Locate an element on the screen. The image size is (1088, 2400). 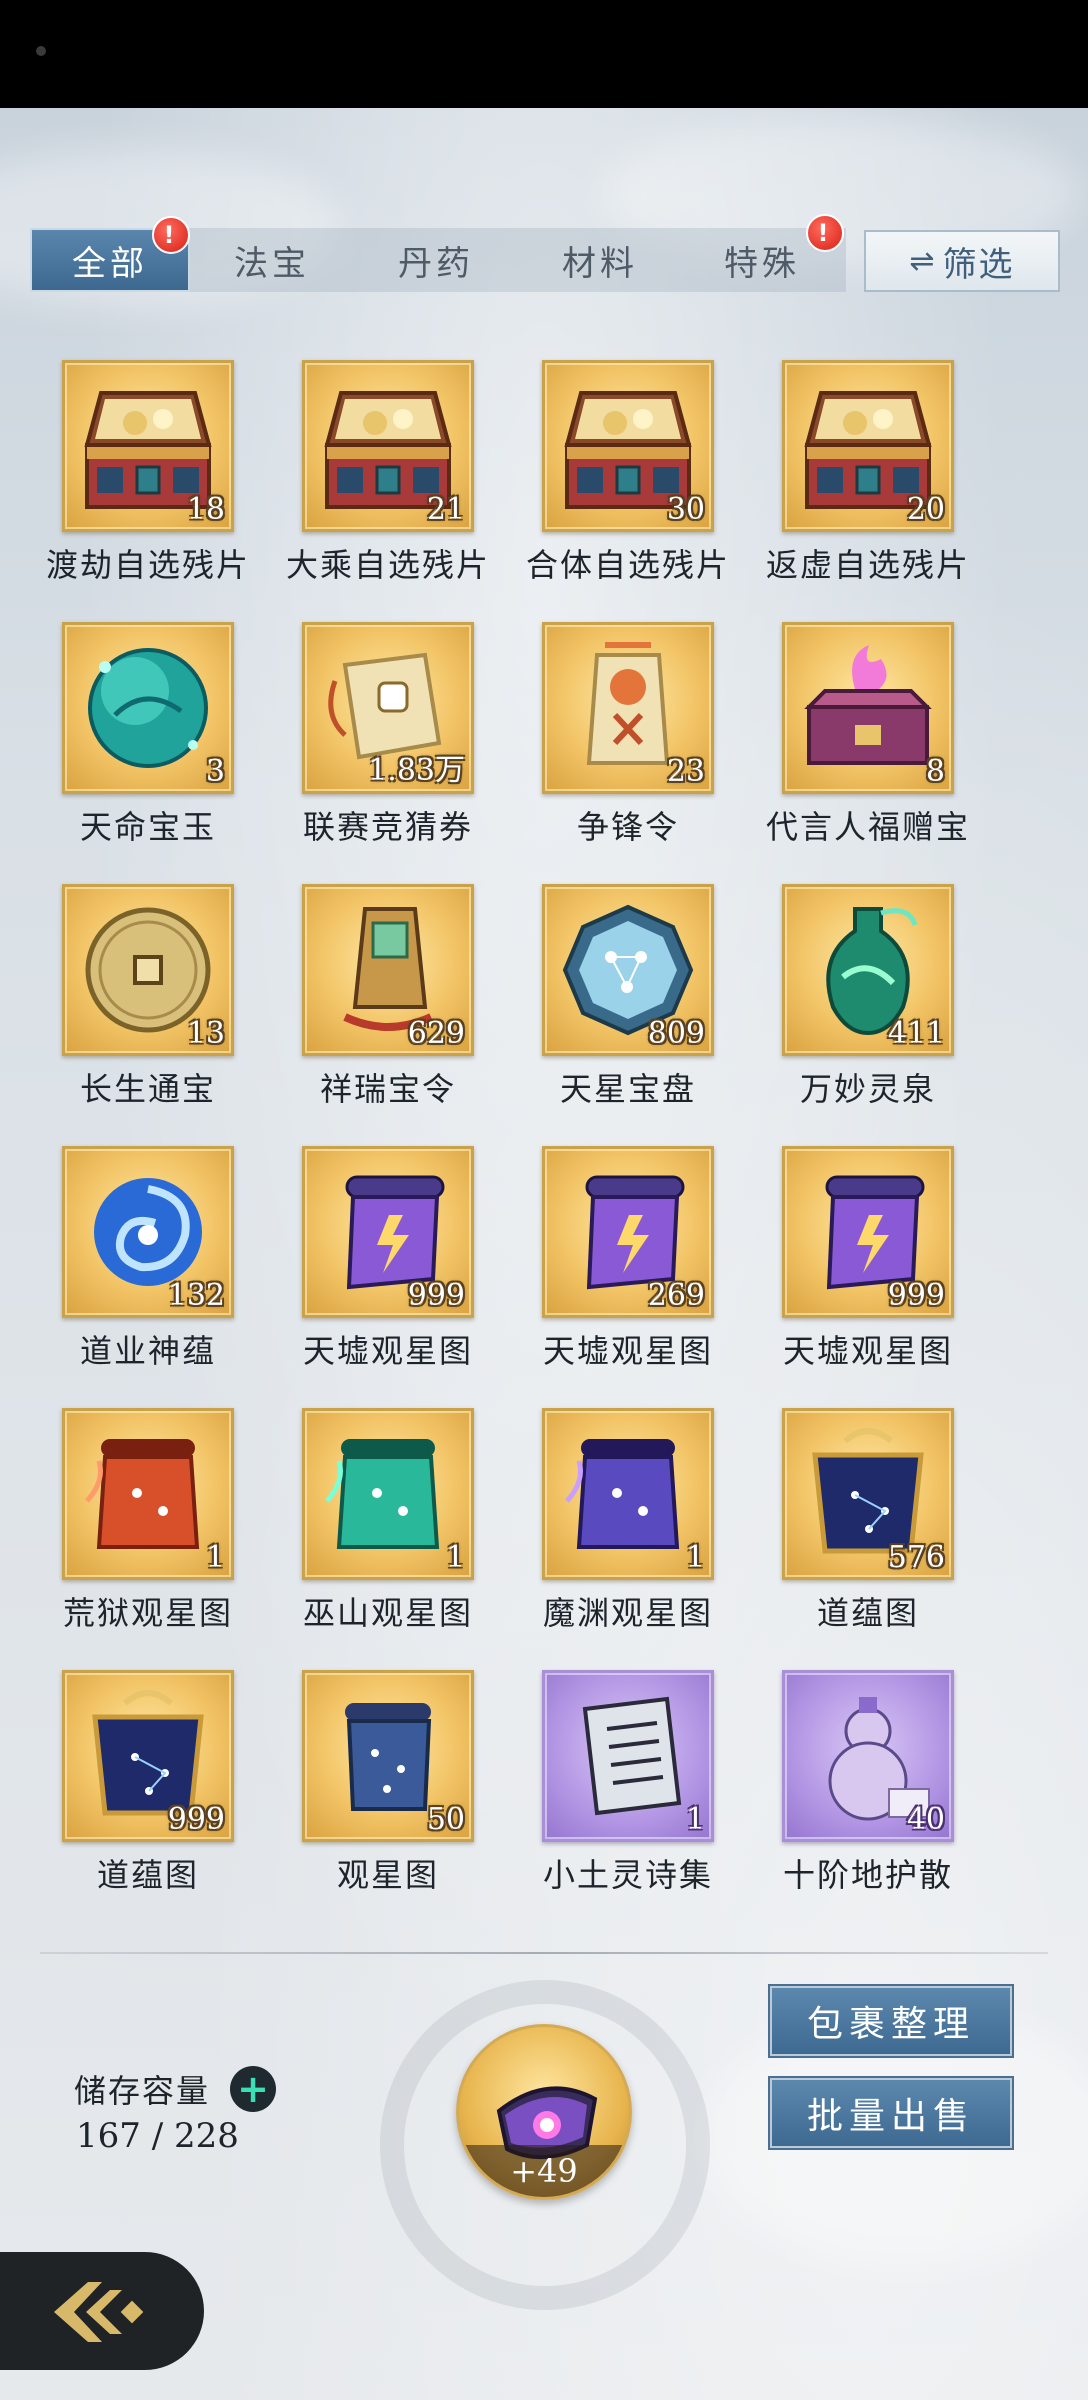
item-frame: 50 is located at coordinates (388, 1756).